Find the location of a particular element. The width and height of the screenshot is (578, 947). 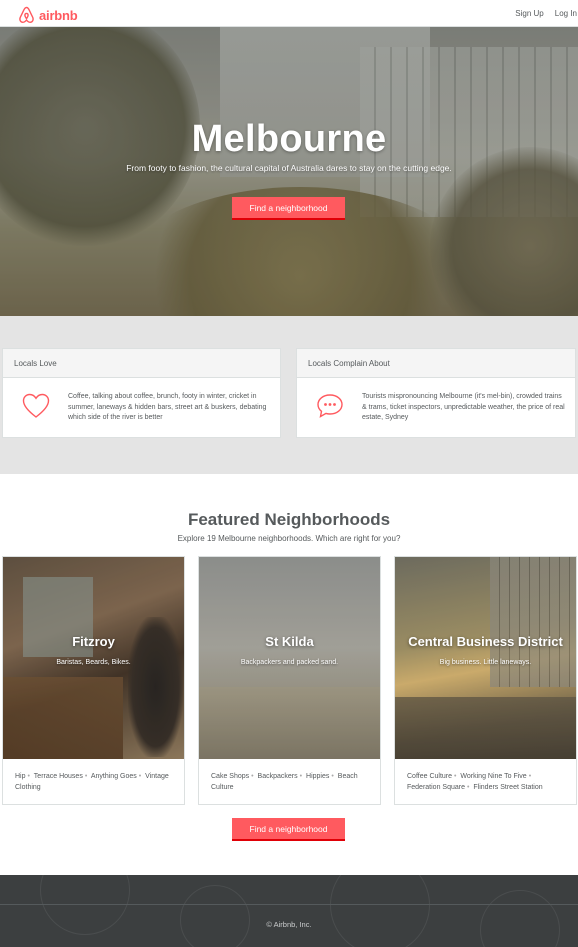

neighborhood-name: Fitzroy is located at coordinates (93, 641).